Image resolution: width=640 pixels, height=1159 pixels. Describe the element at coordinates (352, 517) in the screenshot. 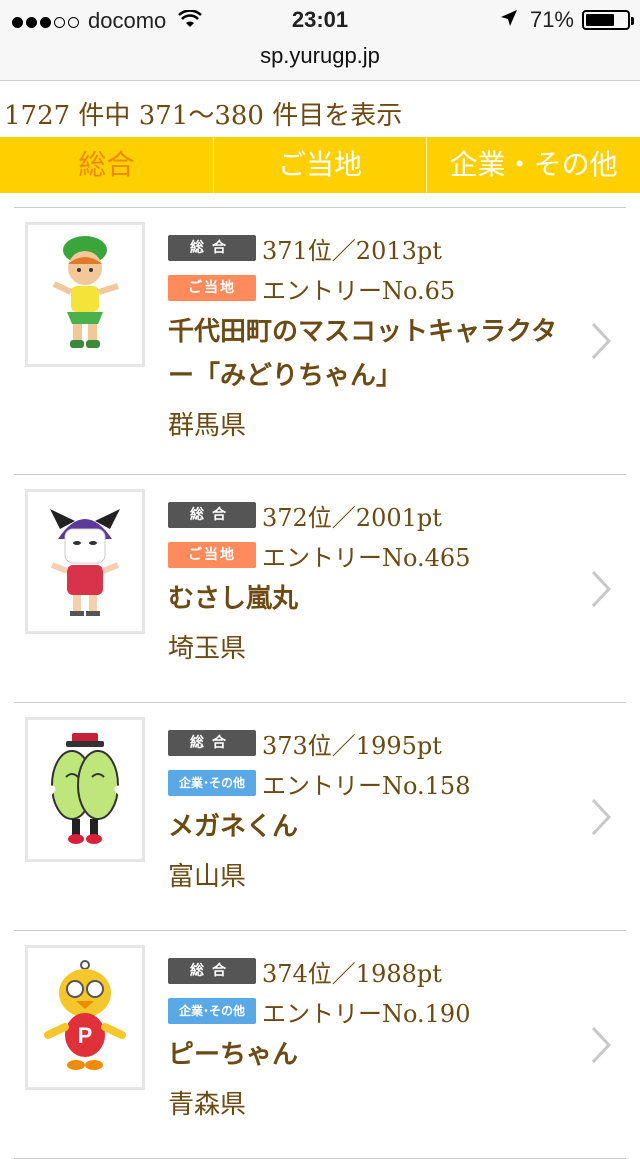

I see `rank-points: 372位／2001pt` at that location.